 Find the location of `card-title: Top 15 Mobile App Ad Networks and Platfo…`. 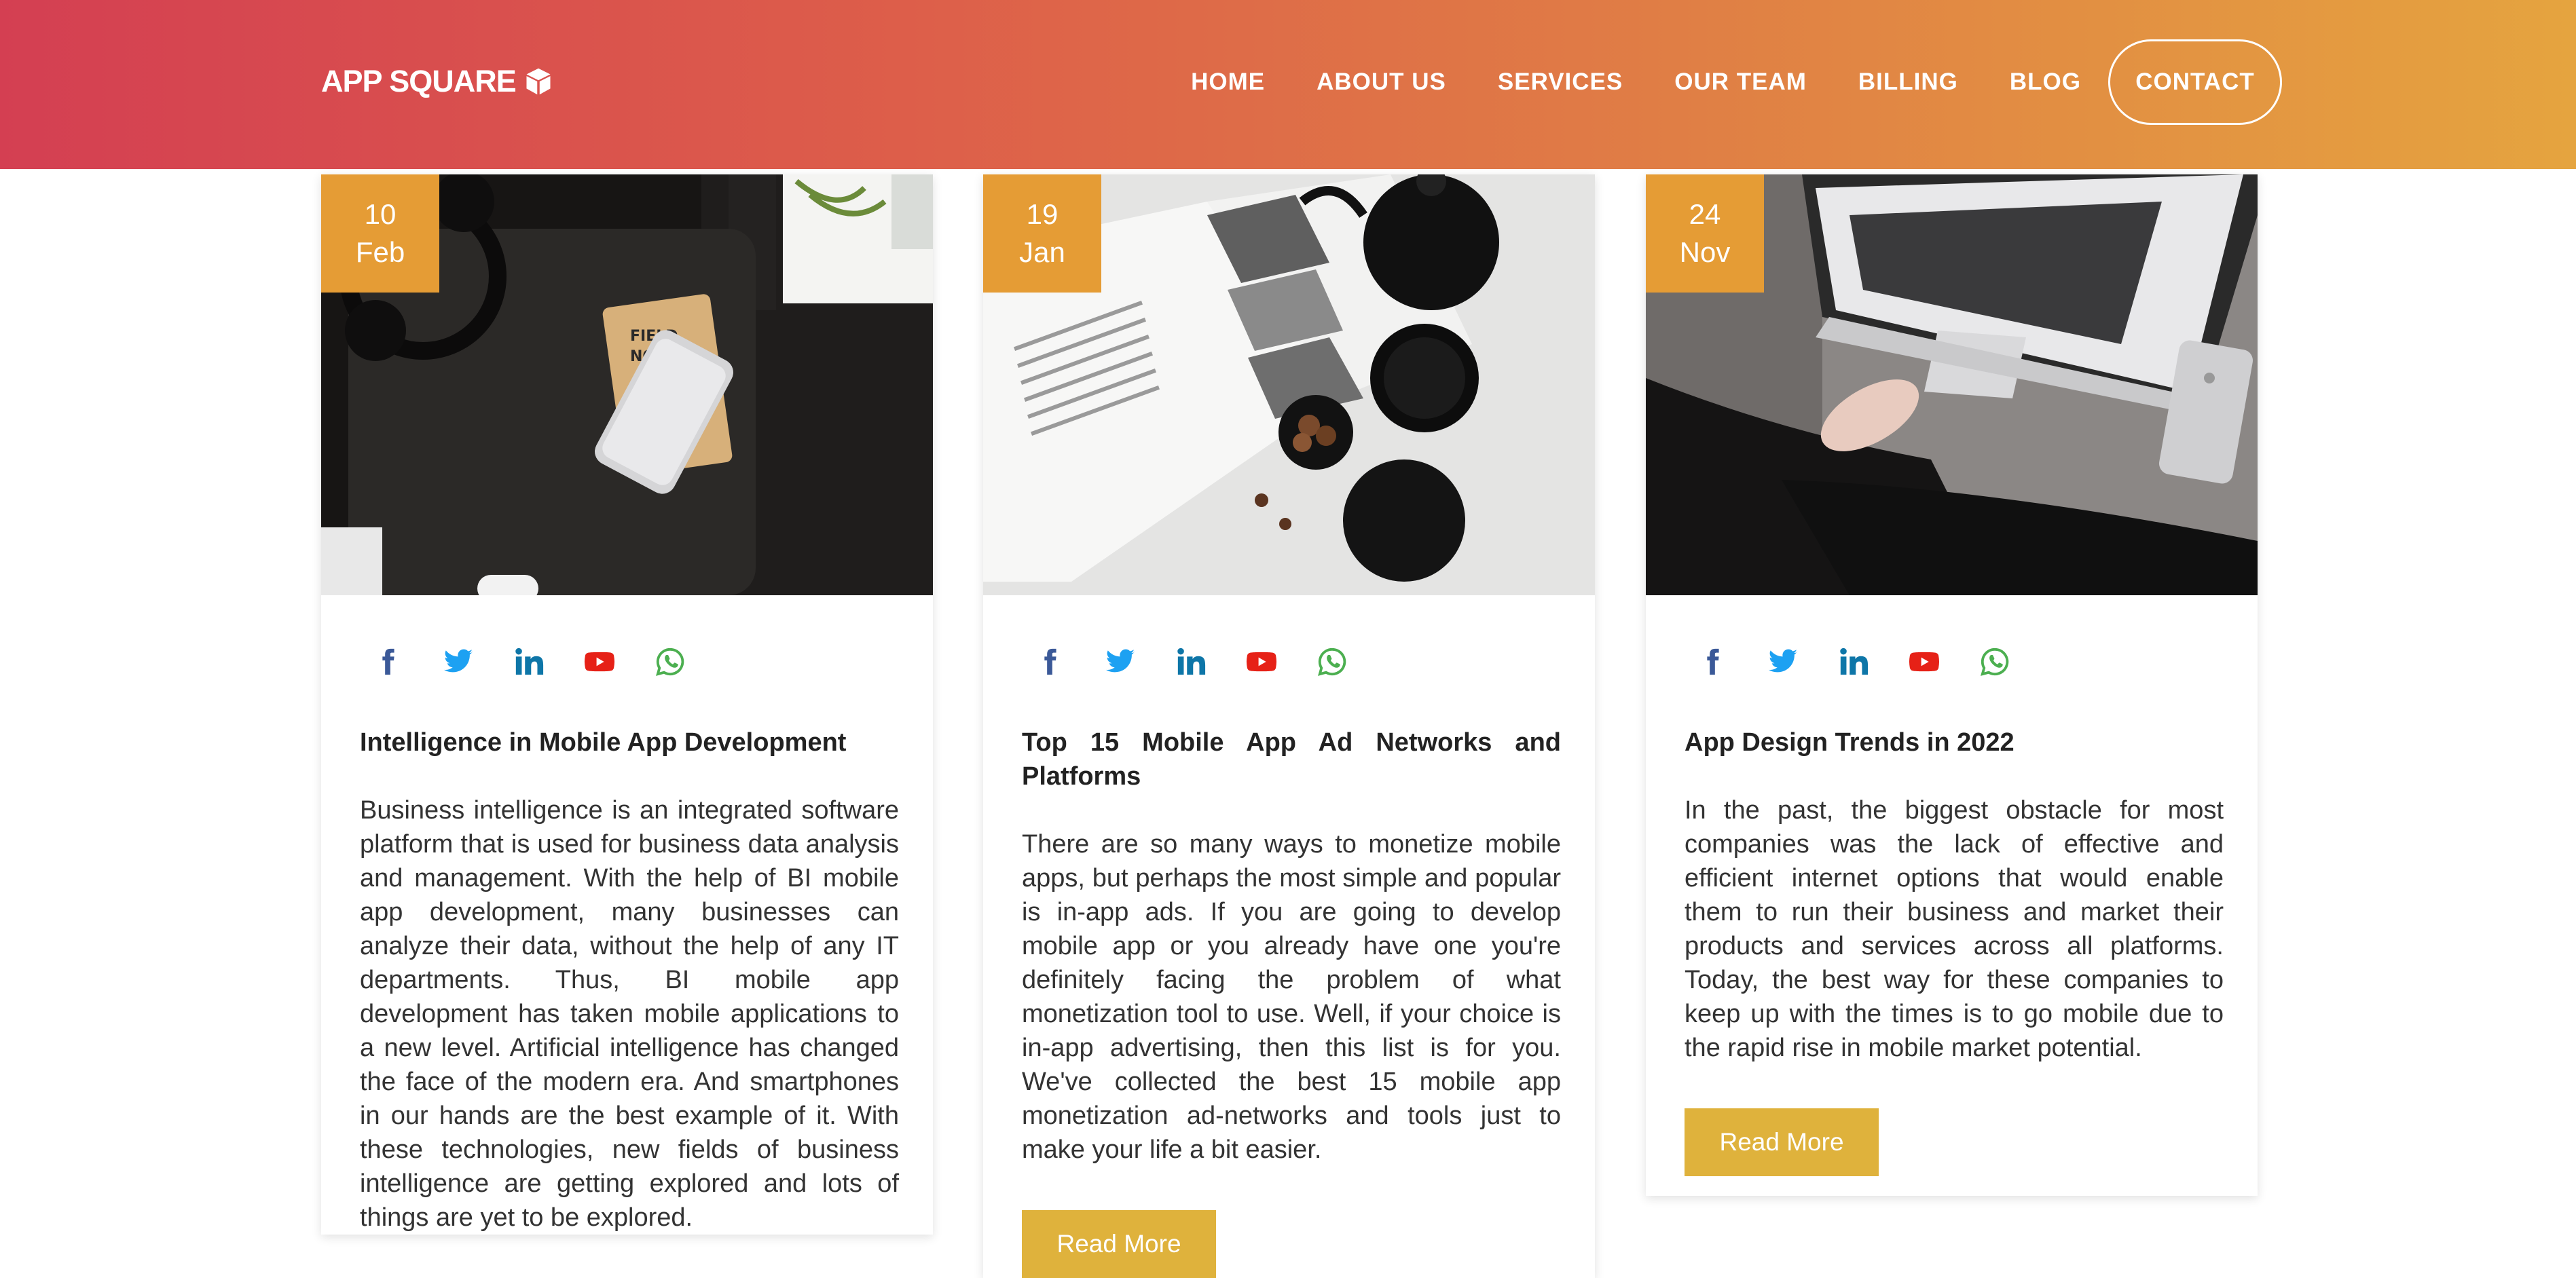

card-title: Top 15 Mobile App Ad Networks and Platfo… is located at coordinates (1291, 760).